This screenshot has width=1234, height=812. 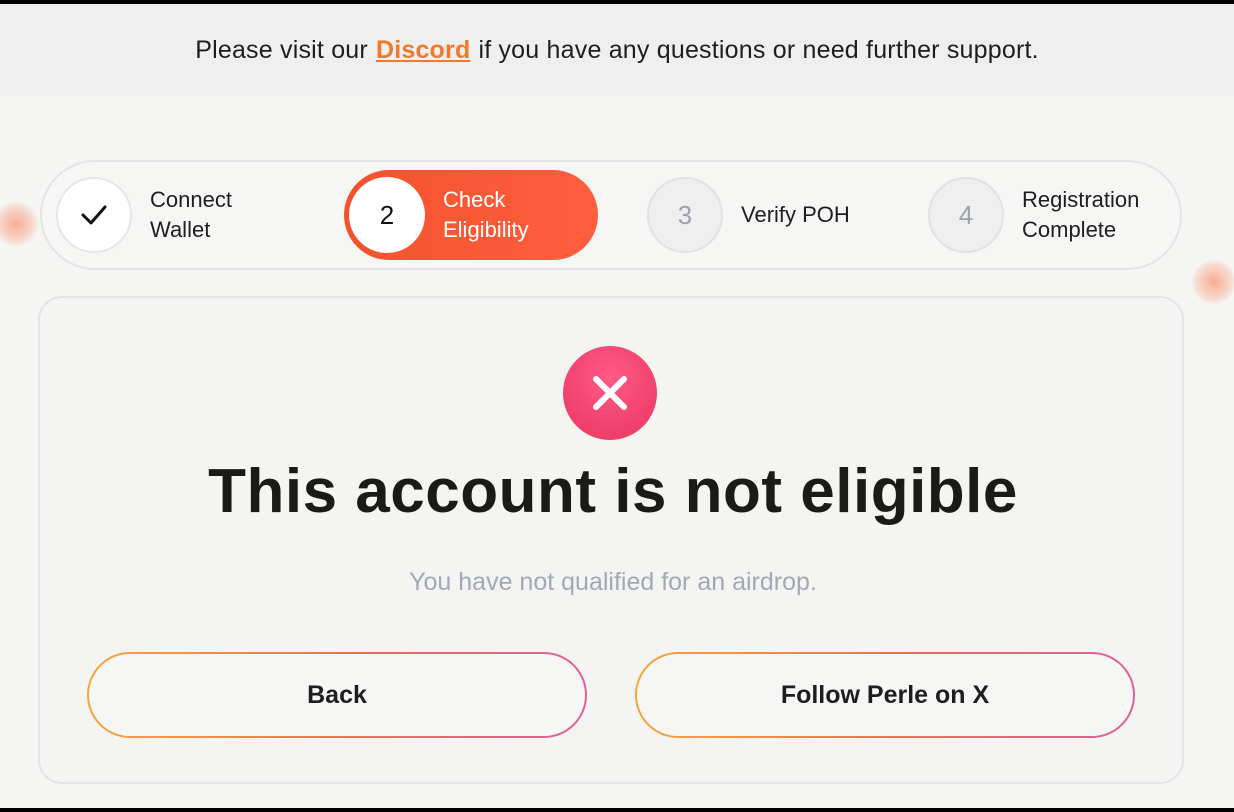 What do you see at coordinates (486, 229) in the screenshot?
I see `step-label-line: Eligibility` at bounding box center [486, 229].